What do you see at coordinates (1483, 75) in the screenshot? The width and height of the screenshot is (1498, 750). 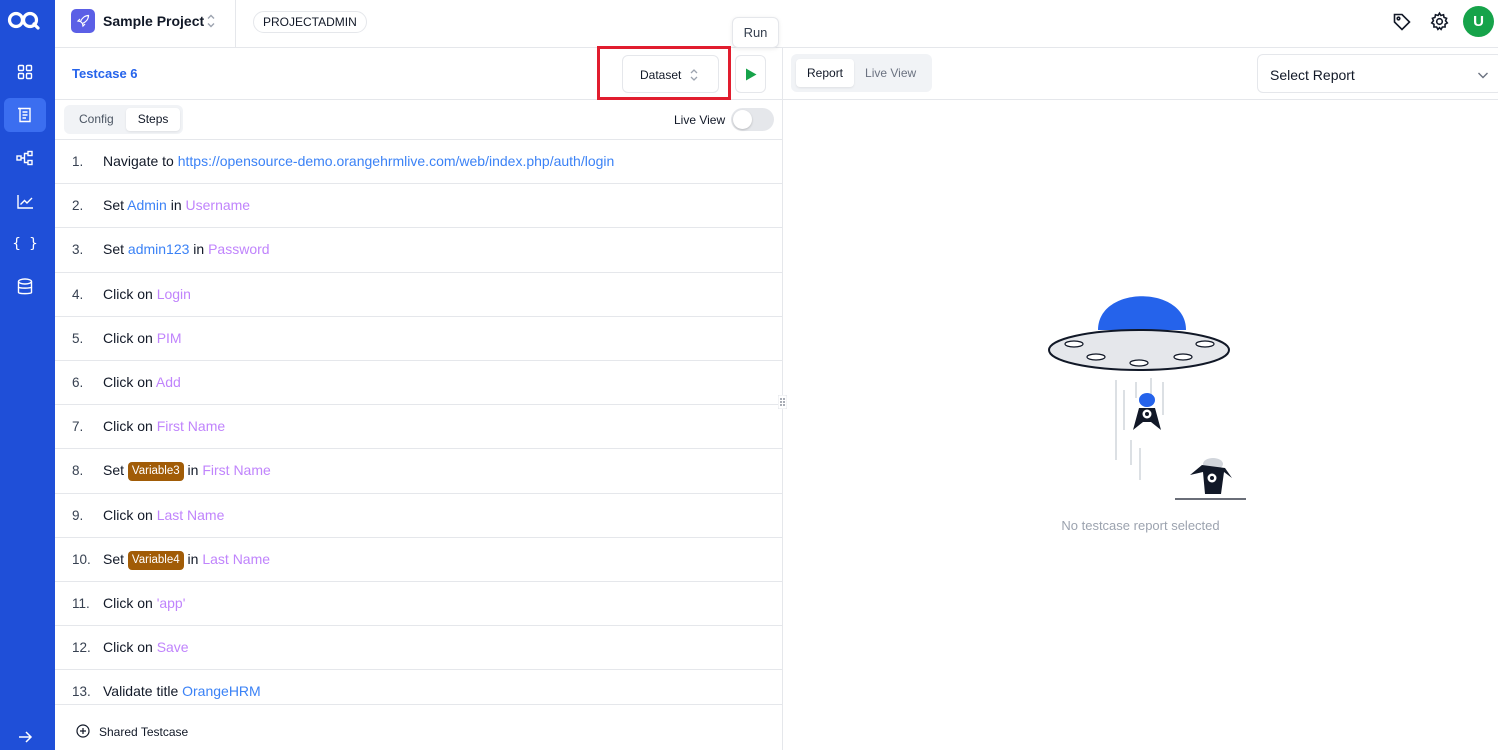 I see `chevron-down-icon` at bounding box center [1483, 75].